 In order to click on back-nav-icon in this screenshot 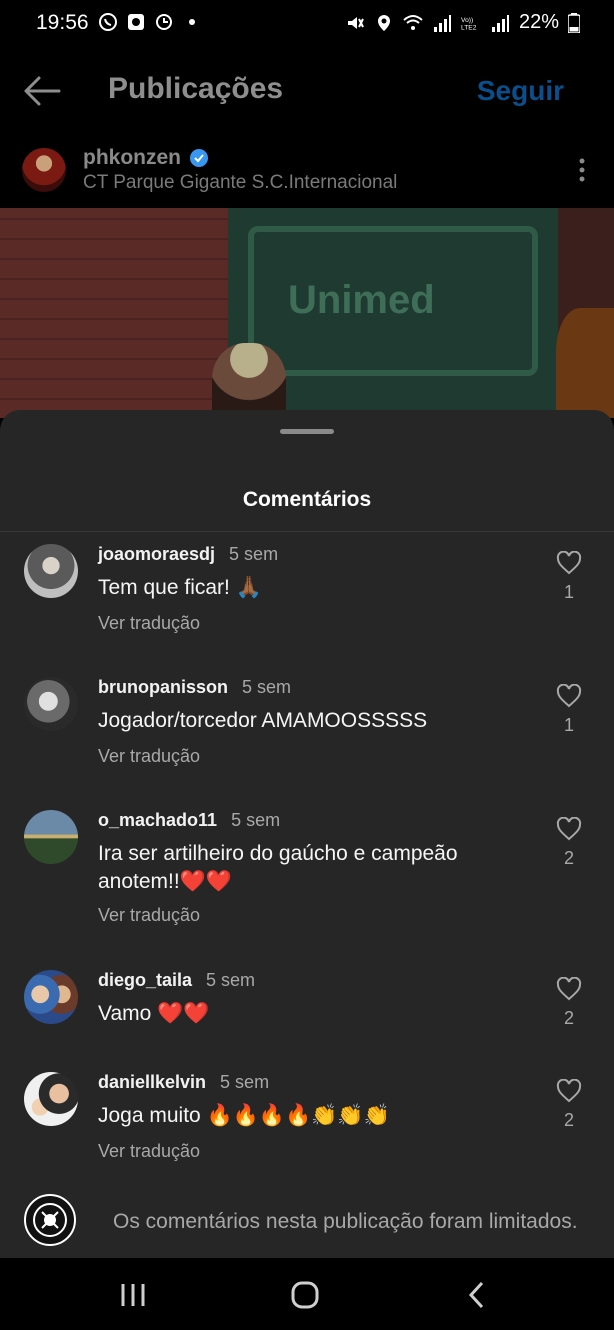, I will do `click(477, 1295)`.